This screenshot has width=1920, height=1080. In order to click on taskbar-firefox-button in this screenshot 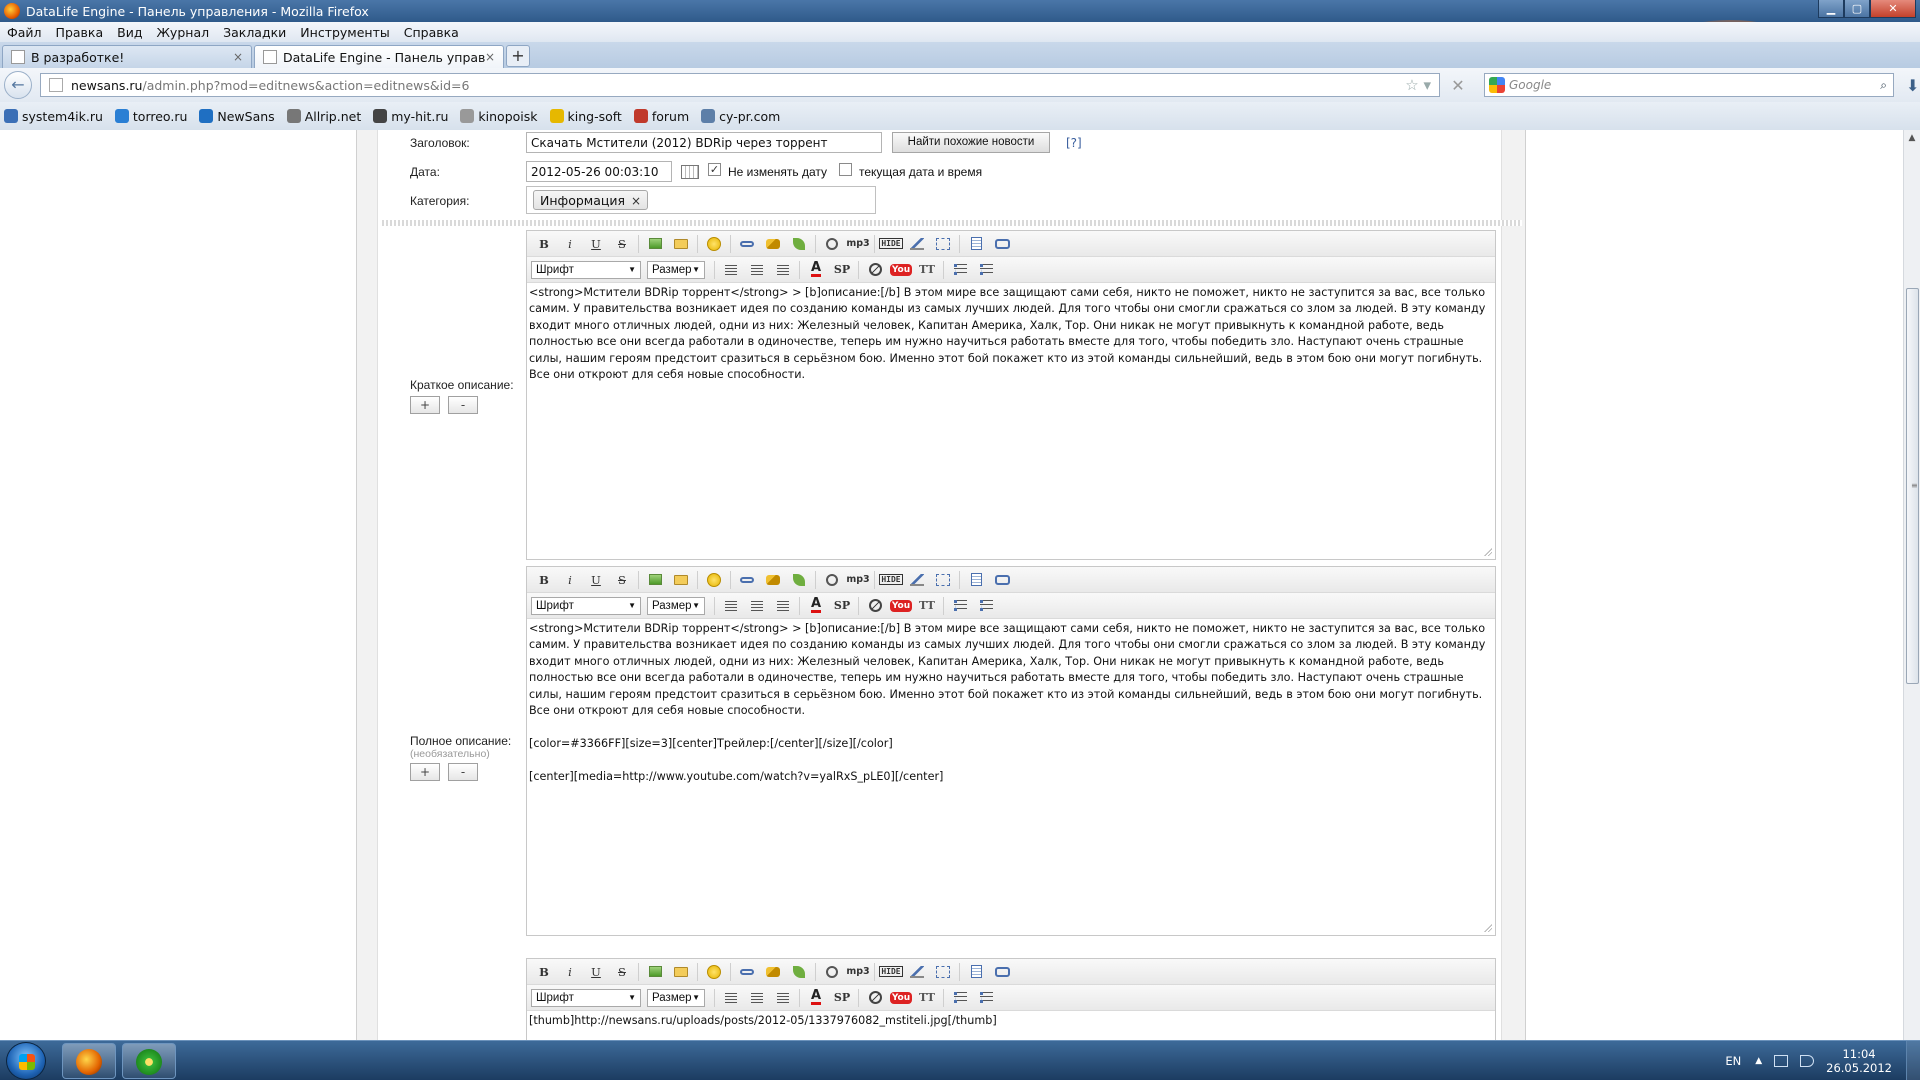, I will do `click(89, 1061)`.